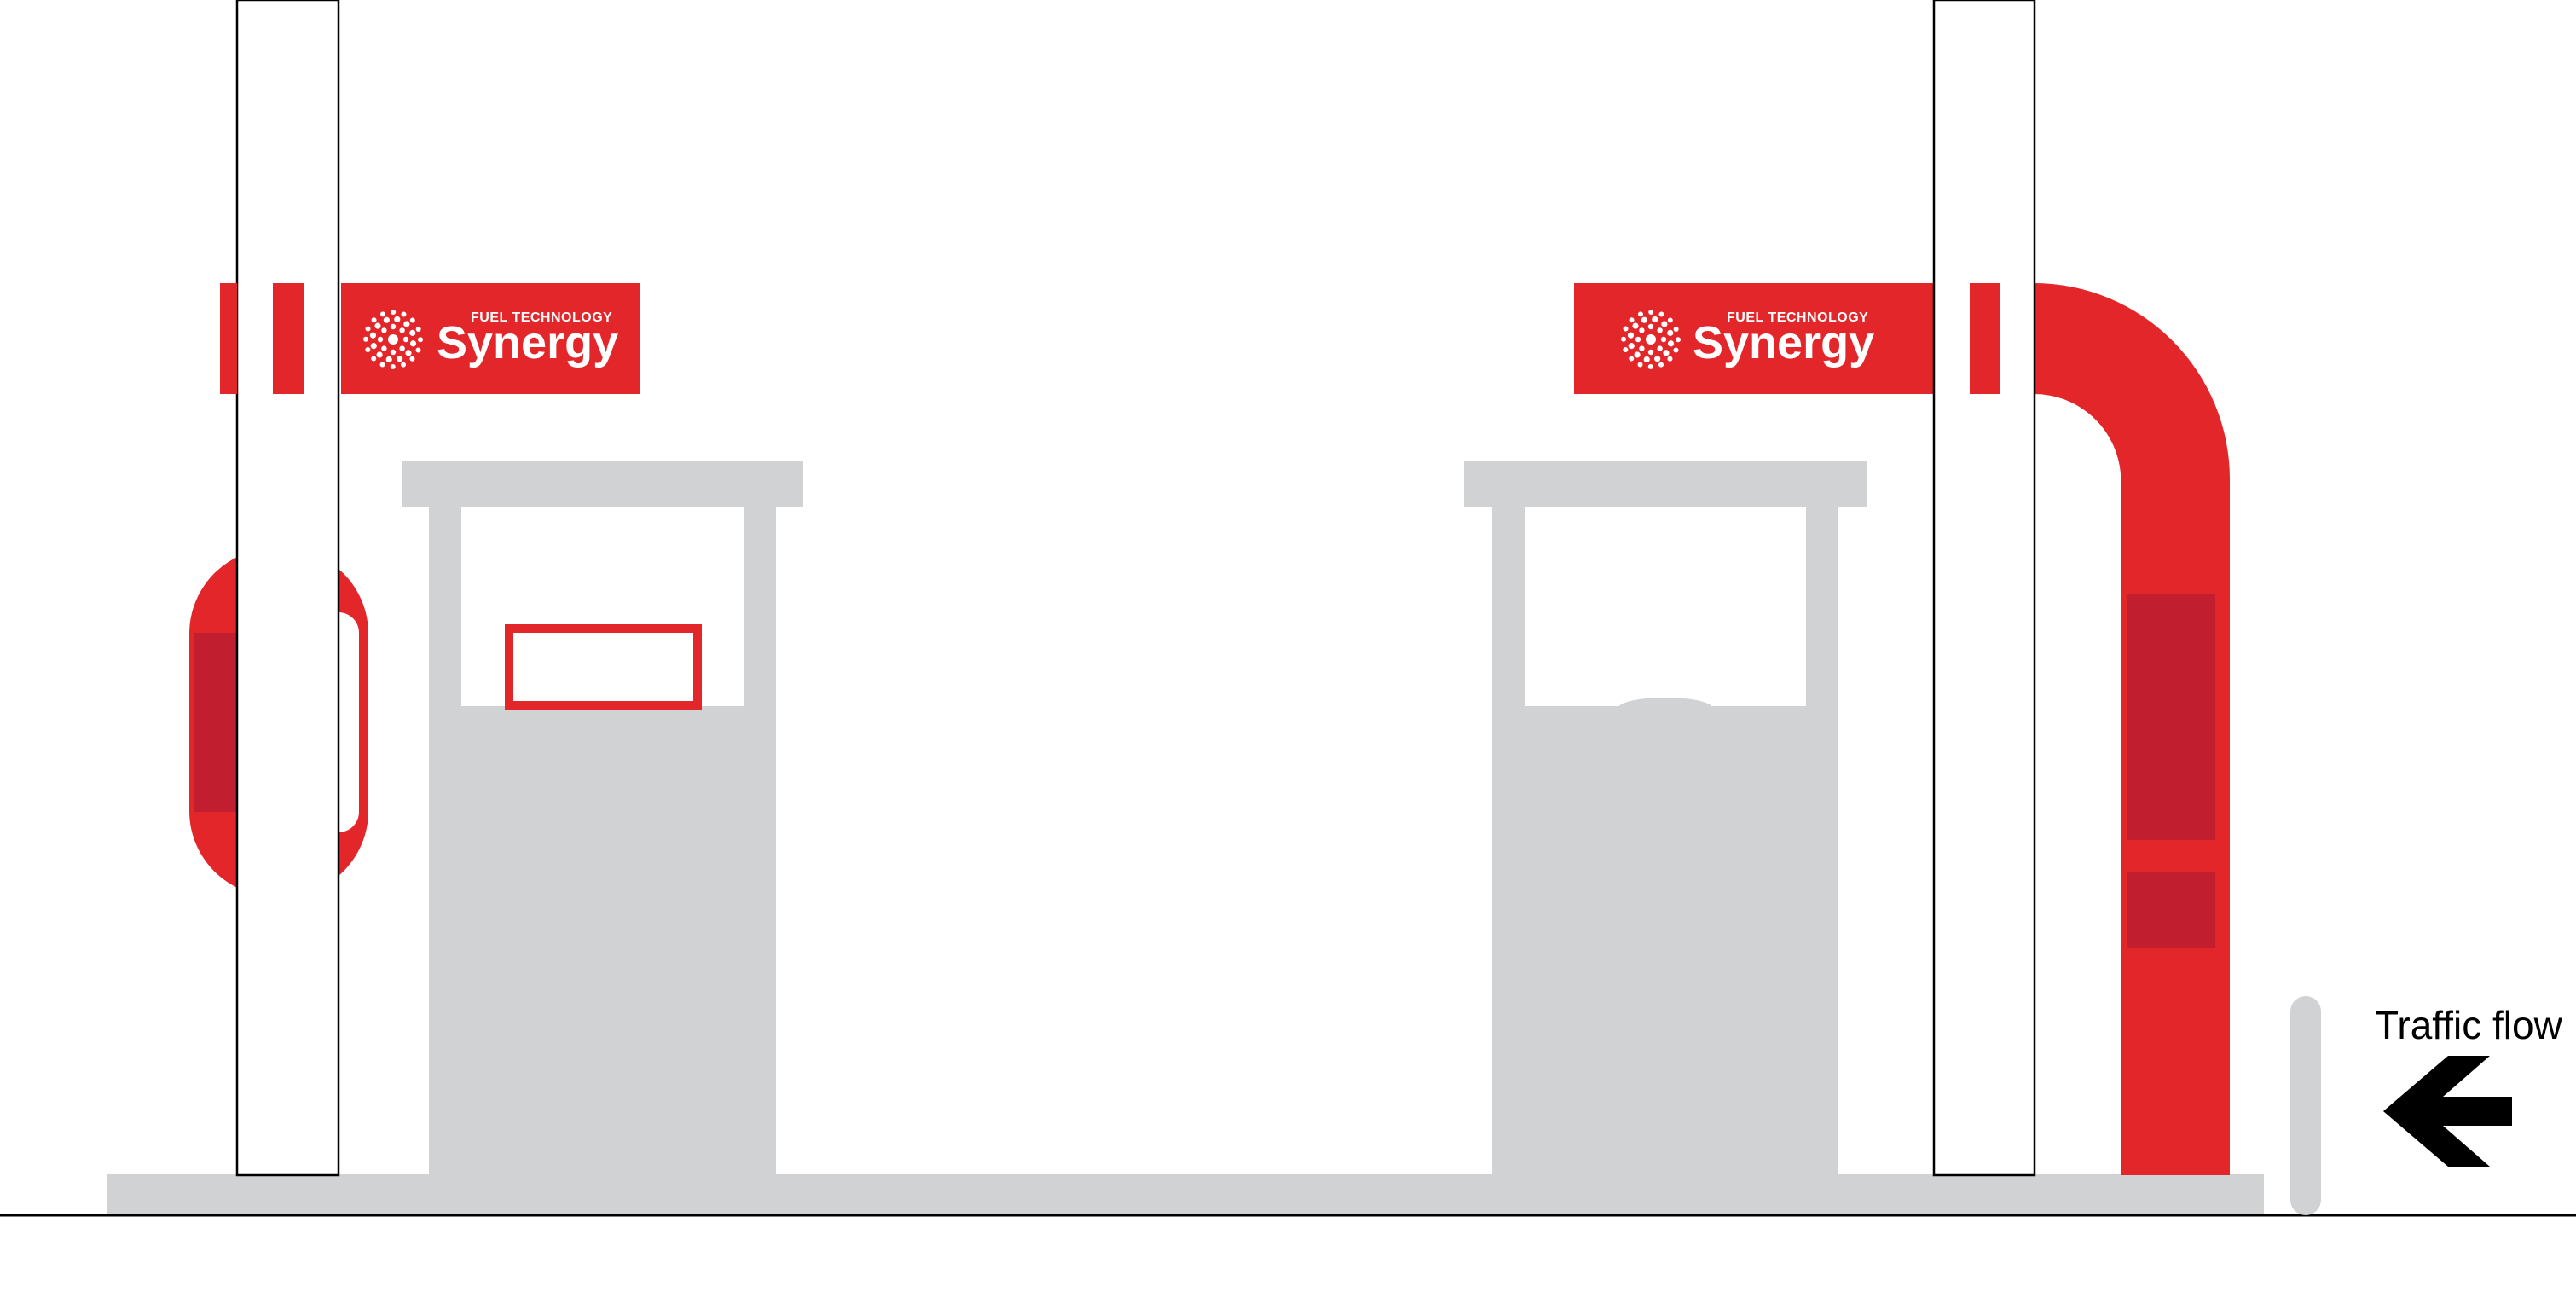 The height and width of the screenshot is (1298, 2576). I want to click on traffic-flow-legend: Traffic flow, so click(2469, 1085).